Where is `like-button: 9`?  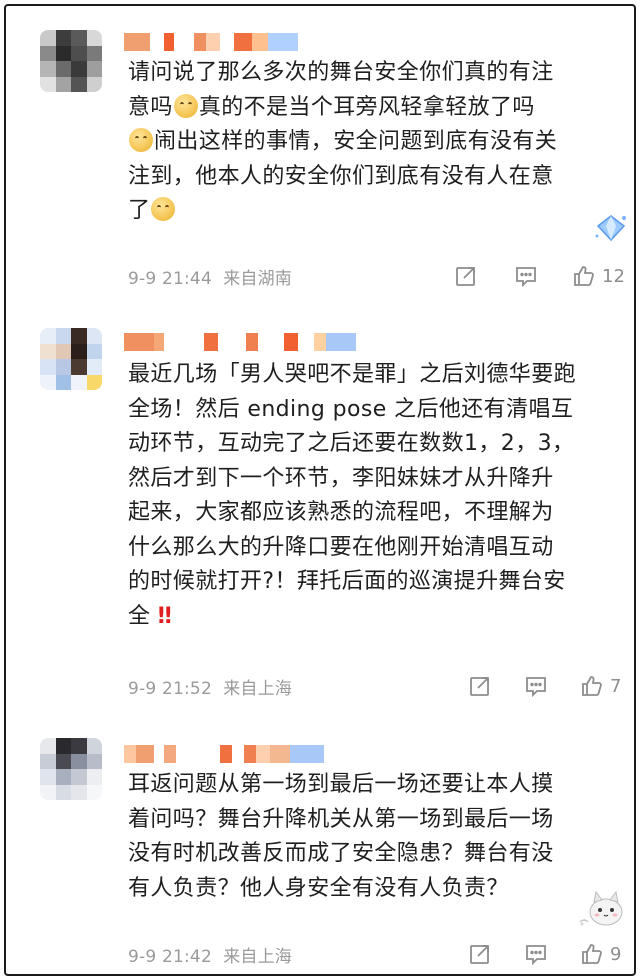
like-button: 9 is located at coordinates (600, 954).